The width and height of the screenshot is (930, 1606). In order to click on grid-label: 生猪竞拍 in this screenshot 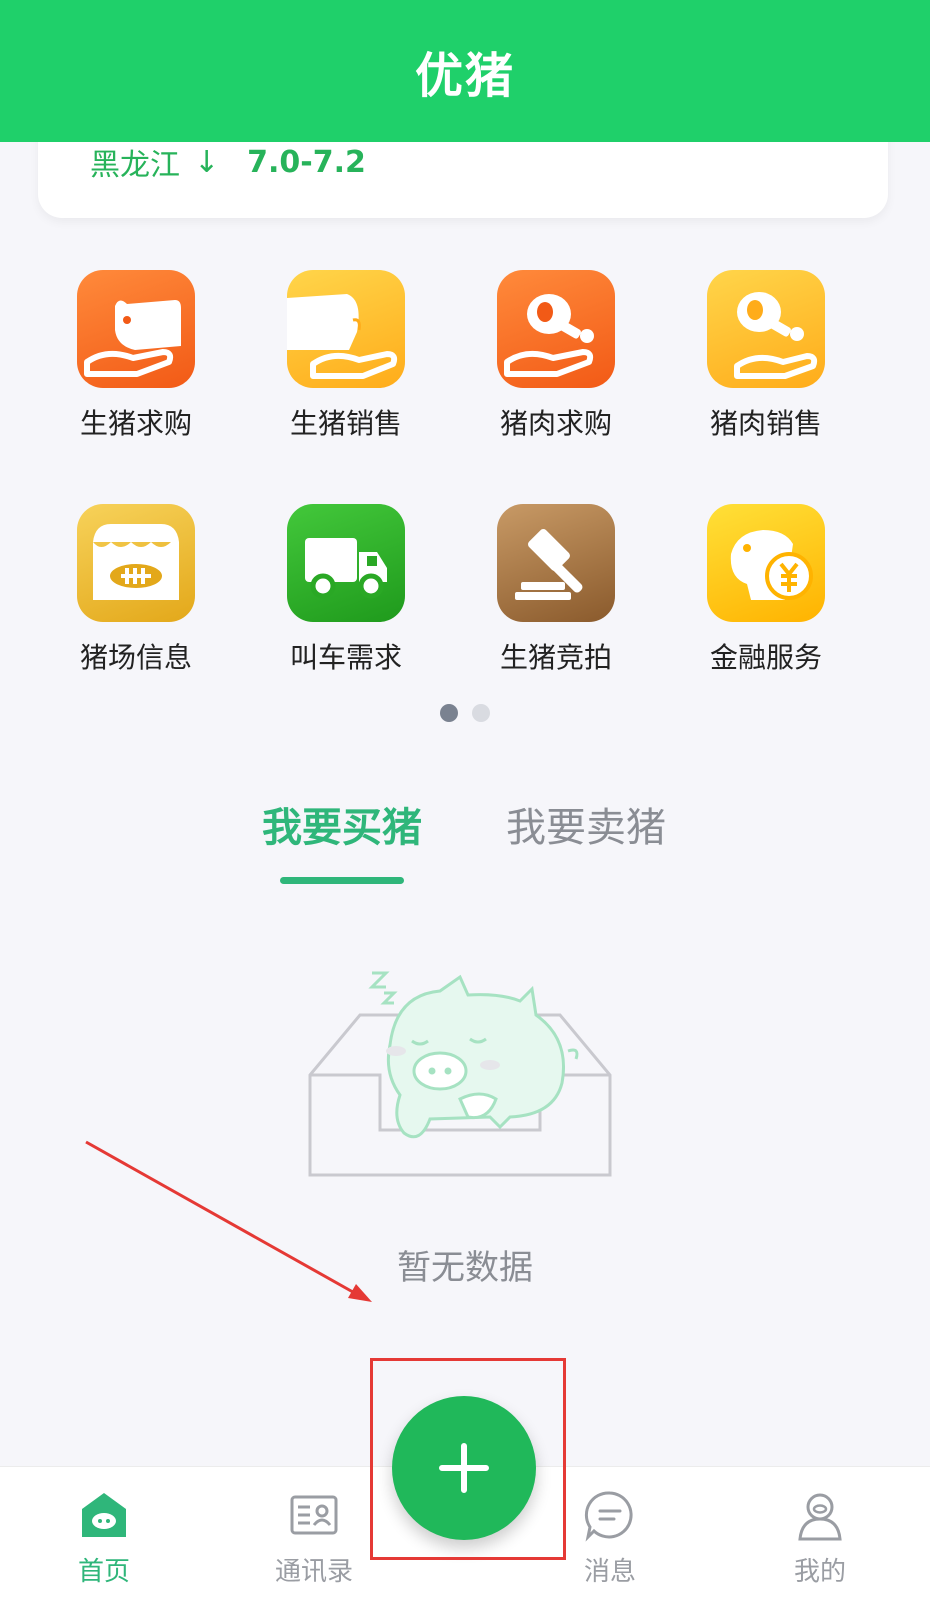, I will do `click(555, 657)`.